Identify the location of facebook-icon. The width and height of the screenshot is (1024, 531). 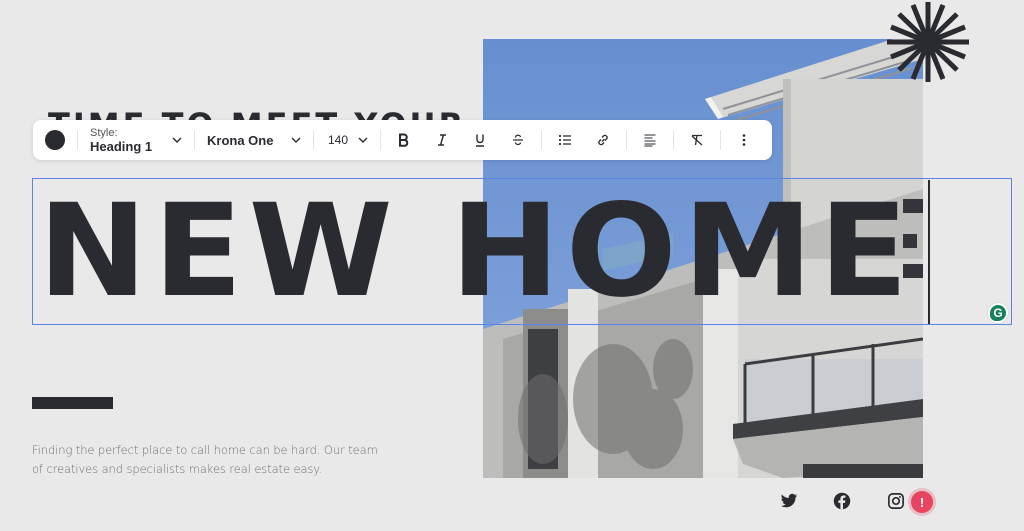
(842, 501).